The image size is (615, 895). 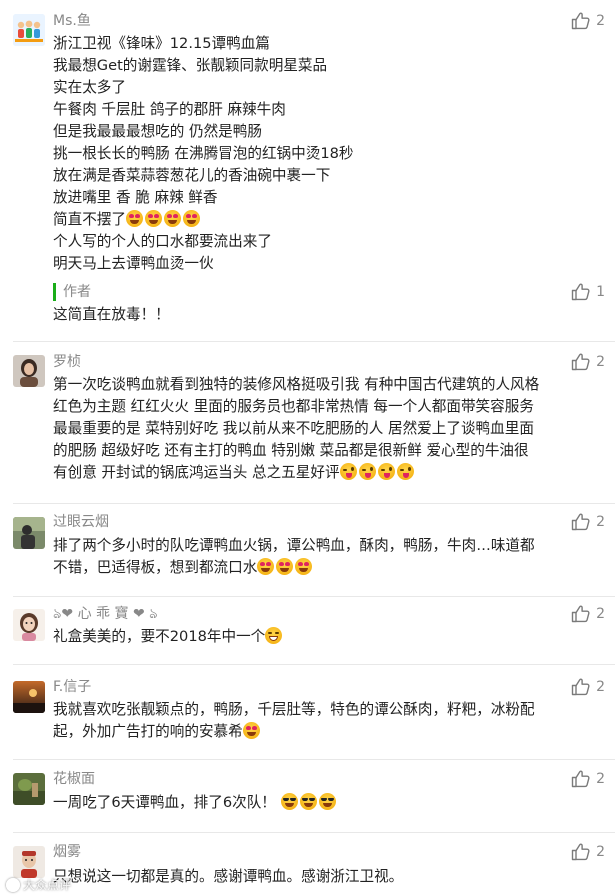 I want to click on comment-line-text: 简直不摆了, so click(x=89, y=219).